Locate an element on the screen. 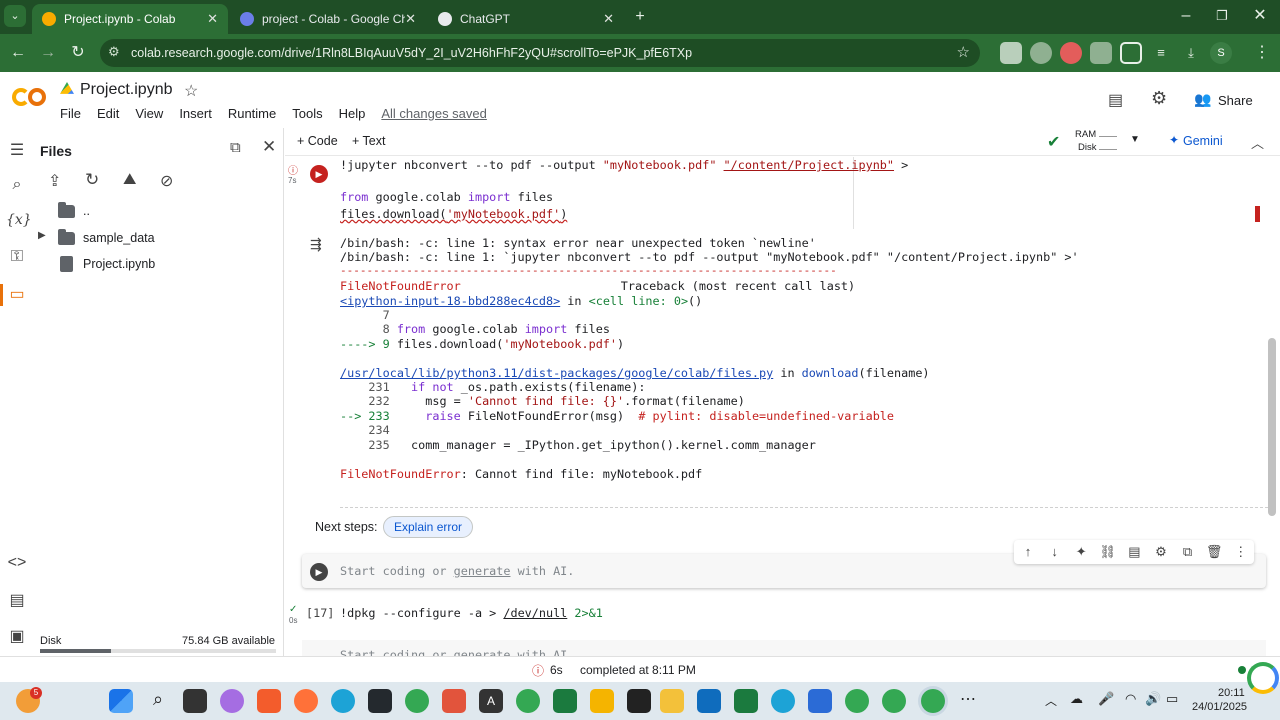  notebook-title: Project.ipynb is located at coordinates (126, 90).